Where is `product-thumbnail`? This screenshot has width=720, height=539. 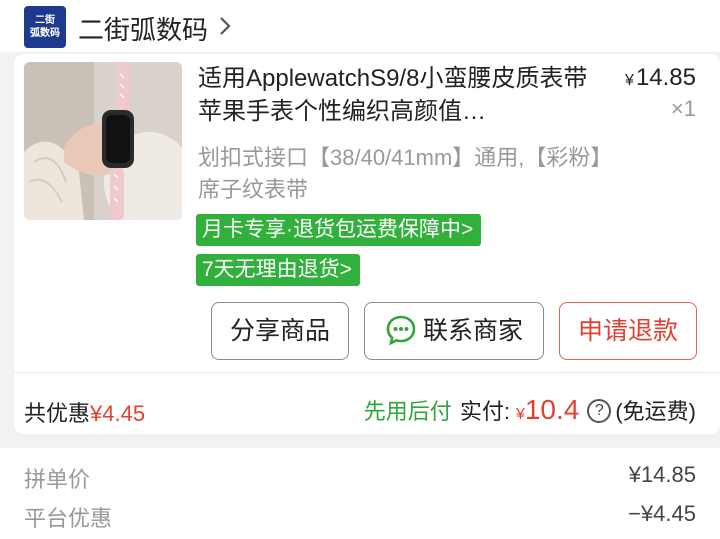 product-thumbnail is located at coordinates (103, 141).